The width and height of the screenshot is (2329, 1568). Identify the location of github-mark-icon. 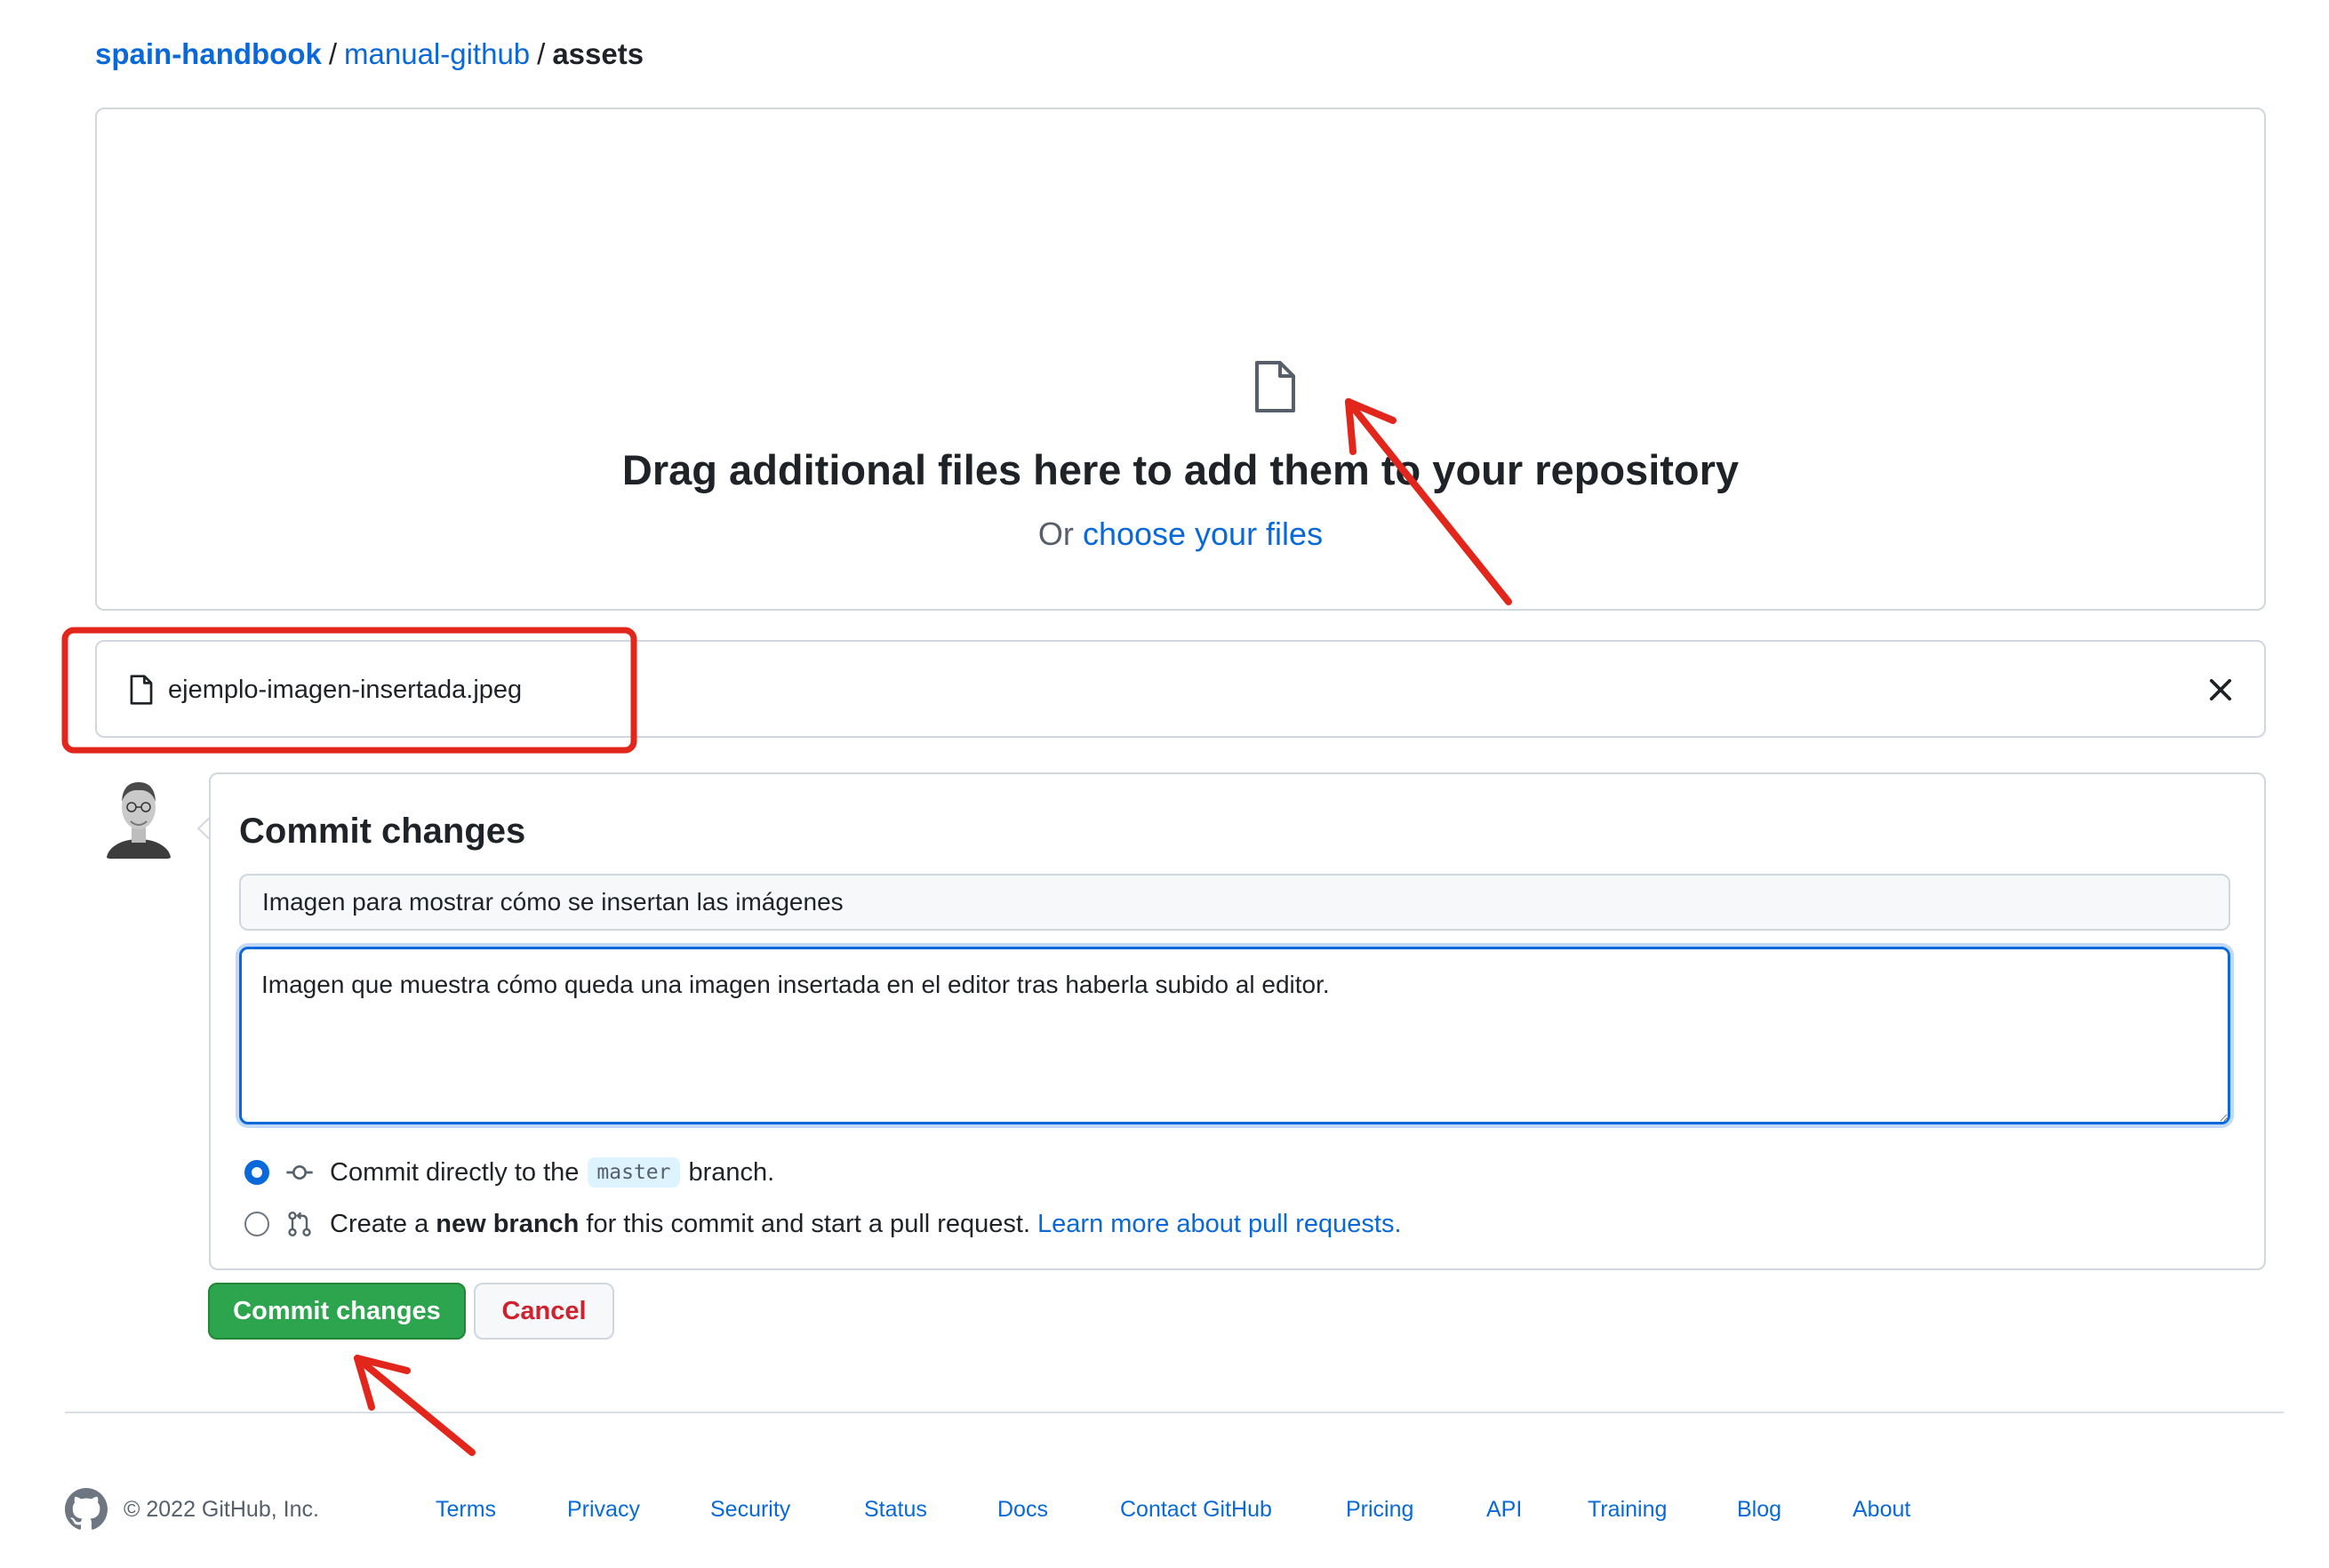
(86, 1509).